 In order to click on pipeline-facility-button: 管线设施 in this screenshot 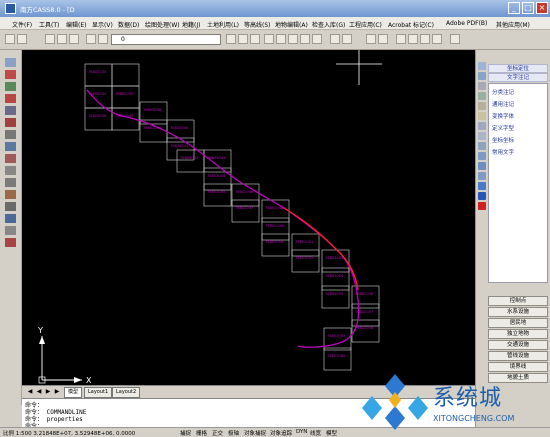, I will do `click(518, 356)`.